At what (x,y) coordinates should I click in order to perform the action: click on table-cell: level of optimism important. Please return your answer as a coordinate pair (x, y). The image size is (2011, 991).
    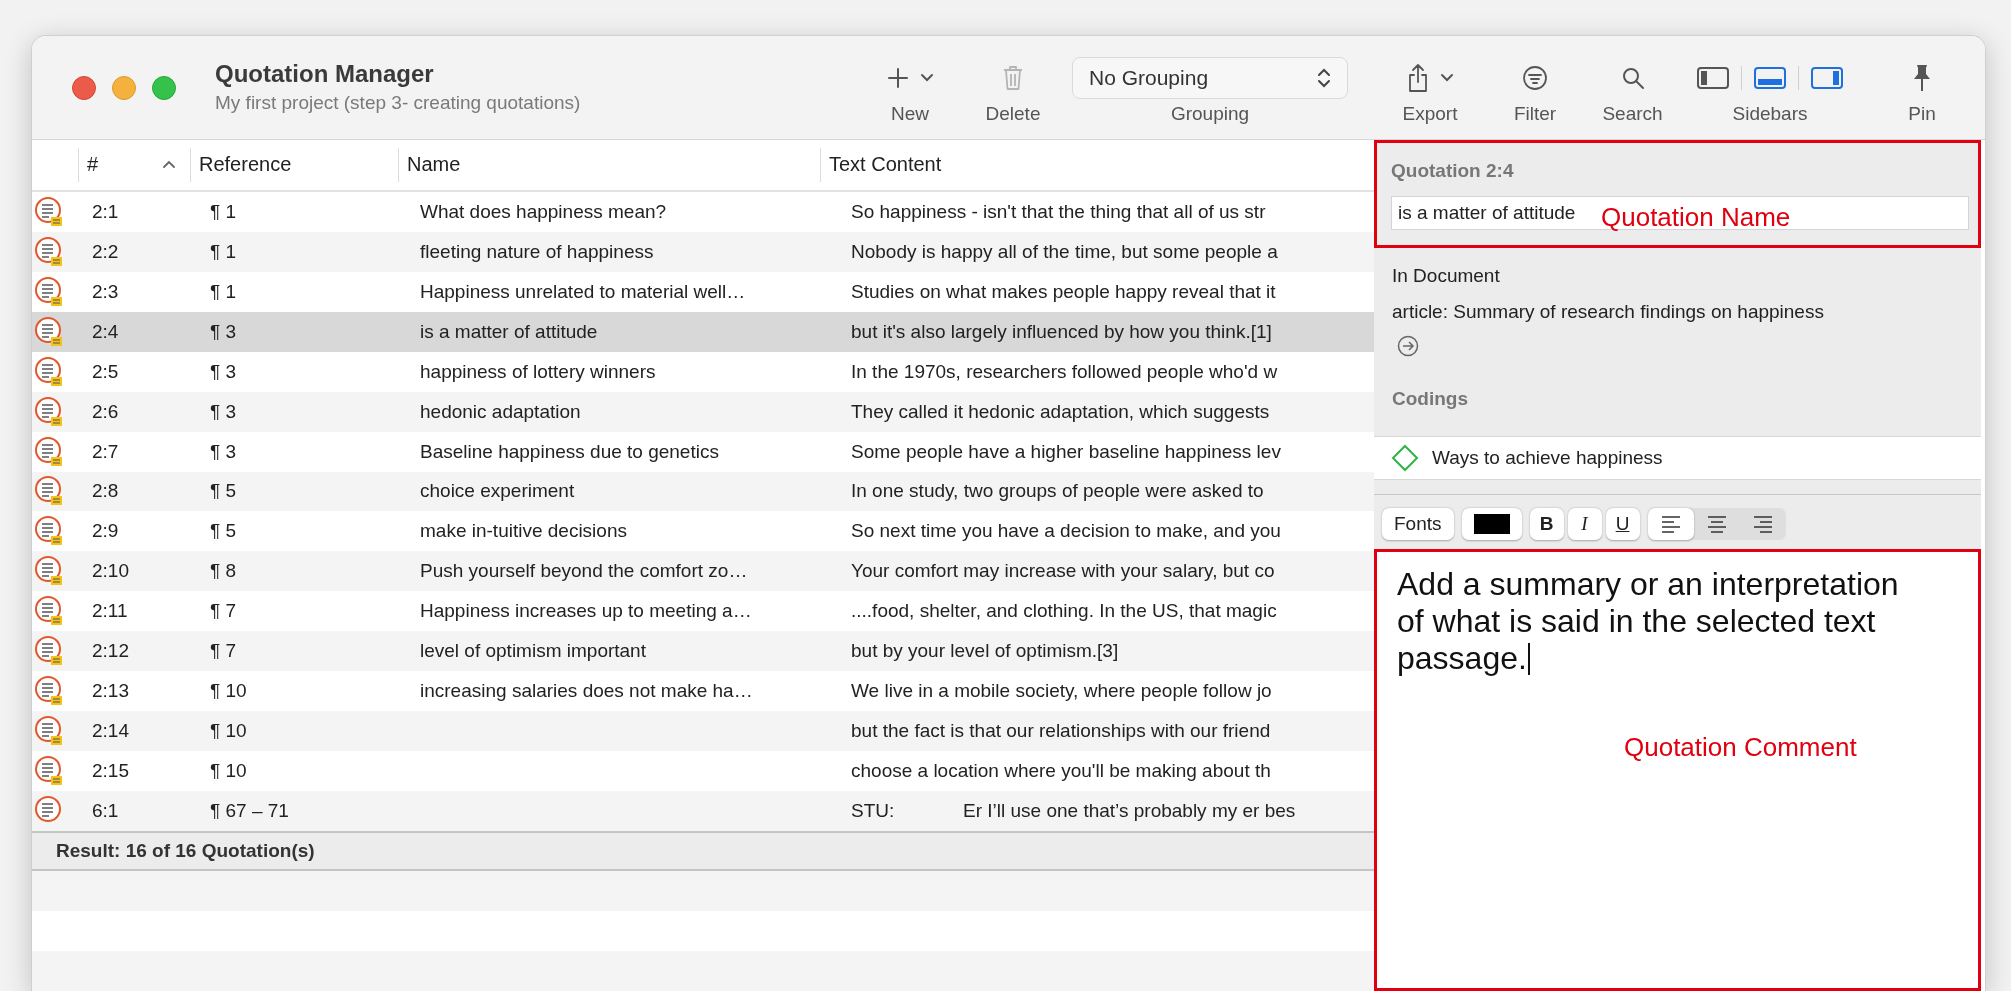
    Looking at the image, I should click on (533, 651).